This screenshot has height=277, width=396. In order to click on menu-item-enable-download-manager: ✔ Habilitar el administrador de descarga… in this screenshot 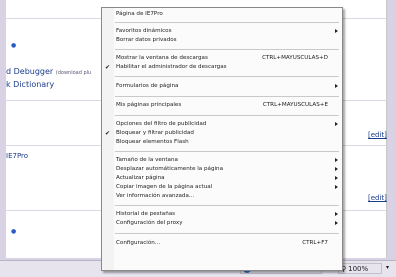, I will do `click(222, 67)`.